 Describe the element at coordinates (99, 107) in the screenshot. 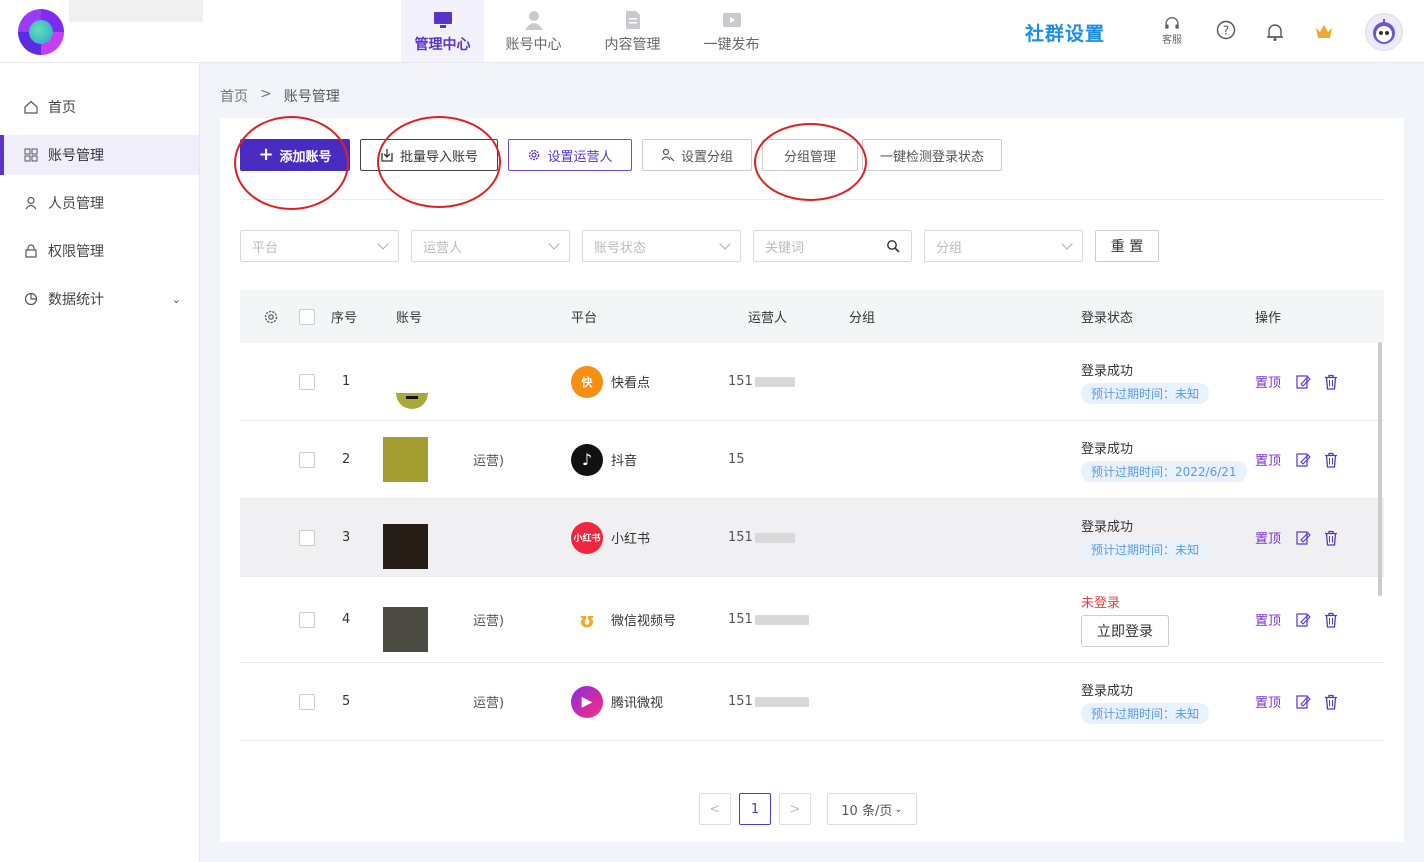

I see `sidebar-item-home: 首页` at that location.